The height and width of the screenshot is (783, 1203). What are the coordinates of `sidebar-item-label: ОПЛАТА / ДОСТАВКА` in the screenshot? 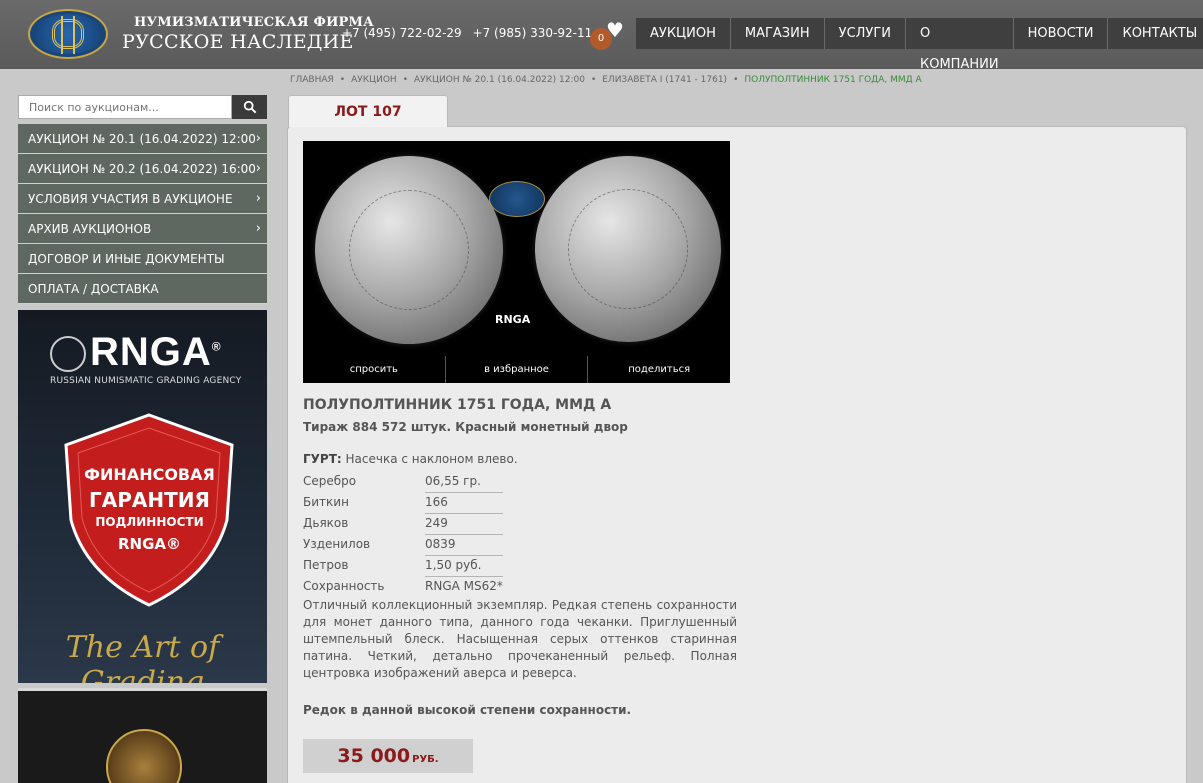 It's located at (93, 289).